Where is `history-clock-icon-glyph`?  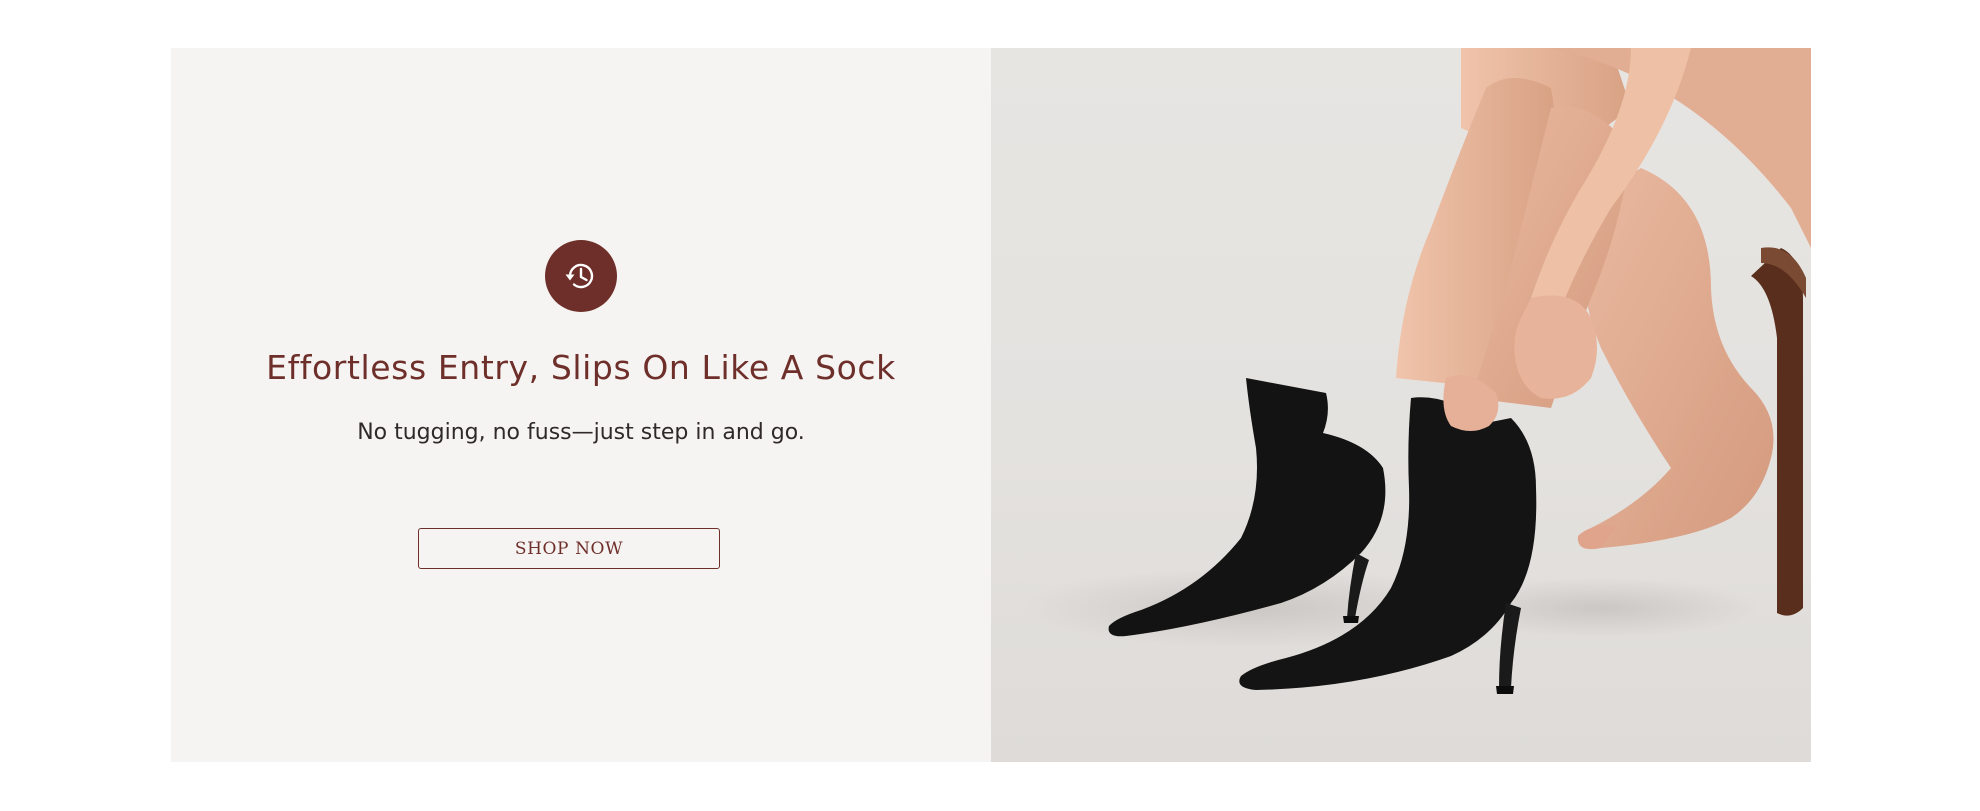 history-clock-icon-glyph is located at coordinates (579, 276).